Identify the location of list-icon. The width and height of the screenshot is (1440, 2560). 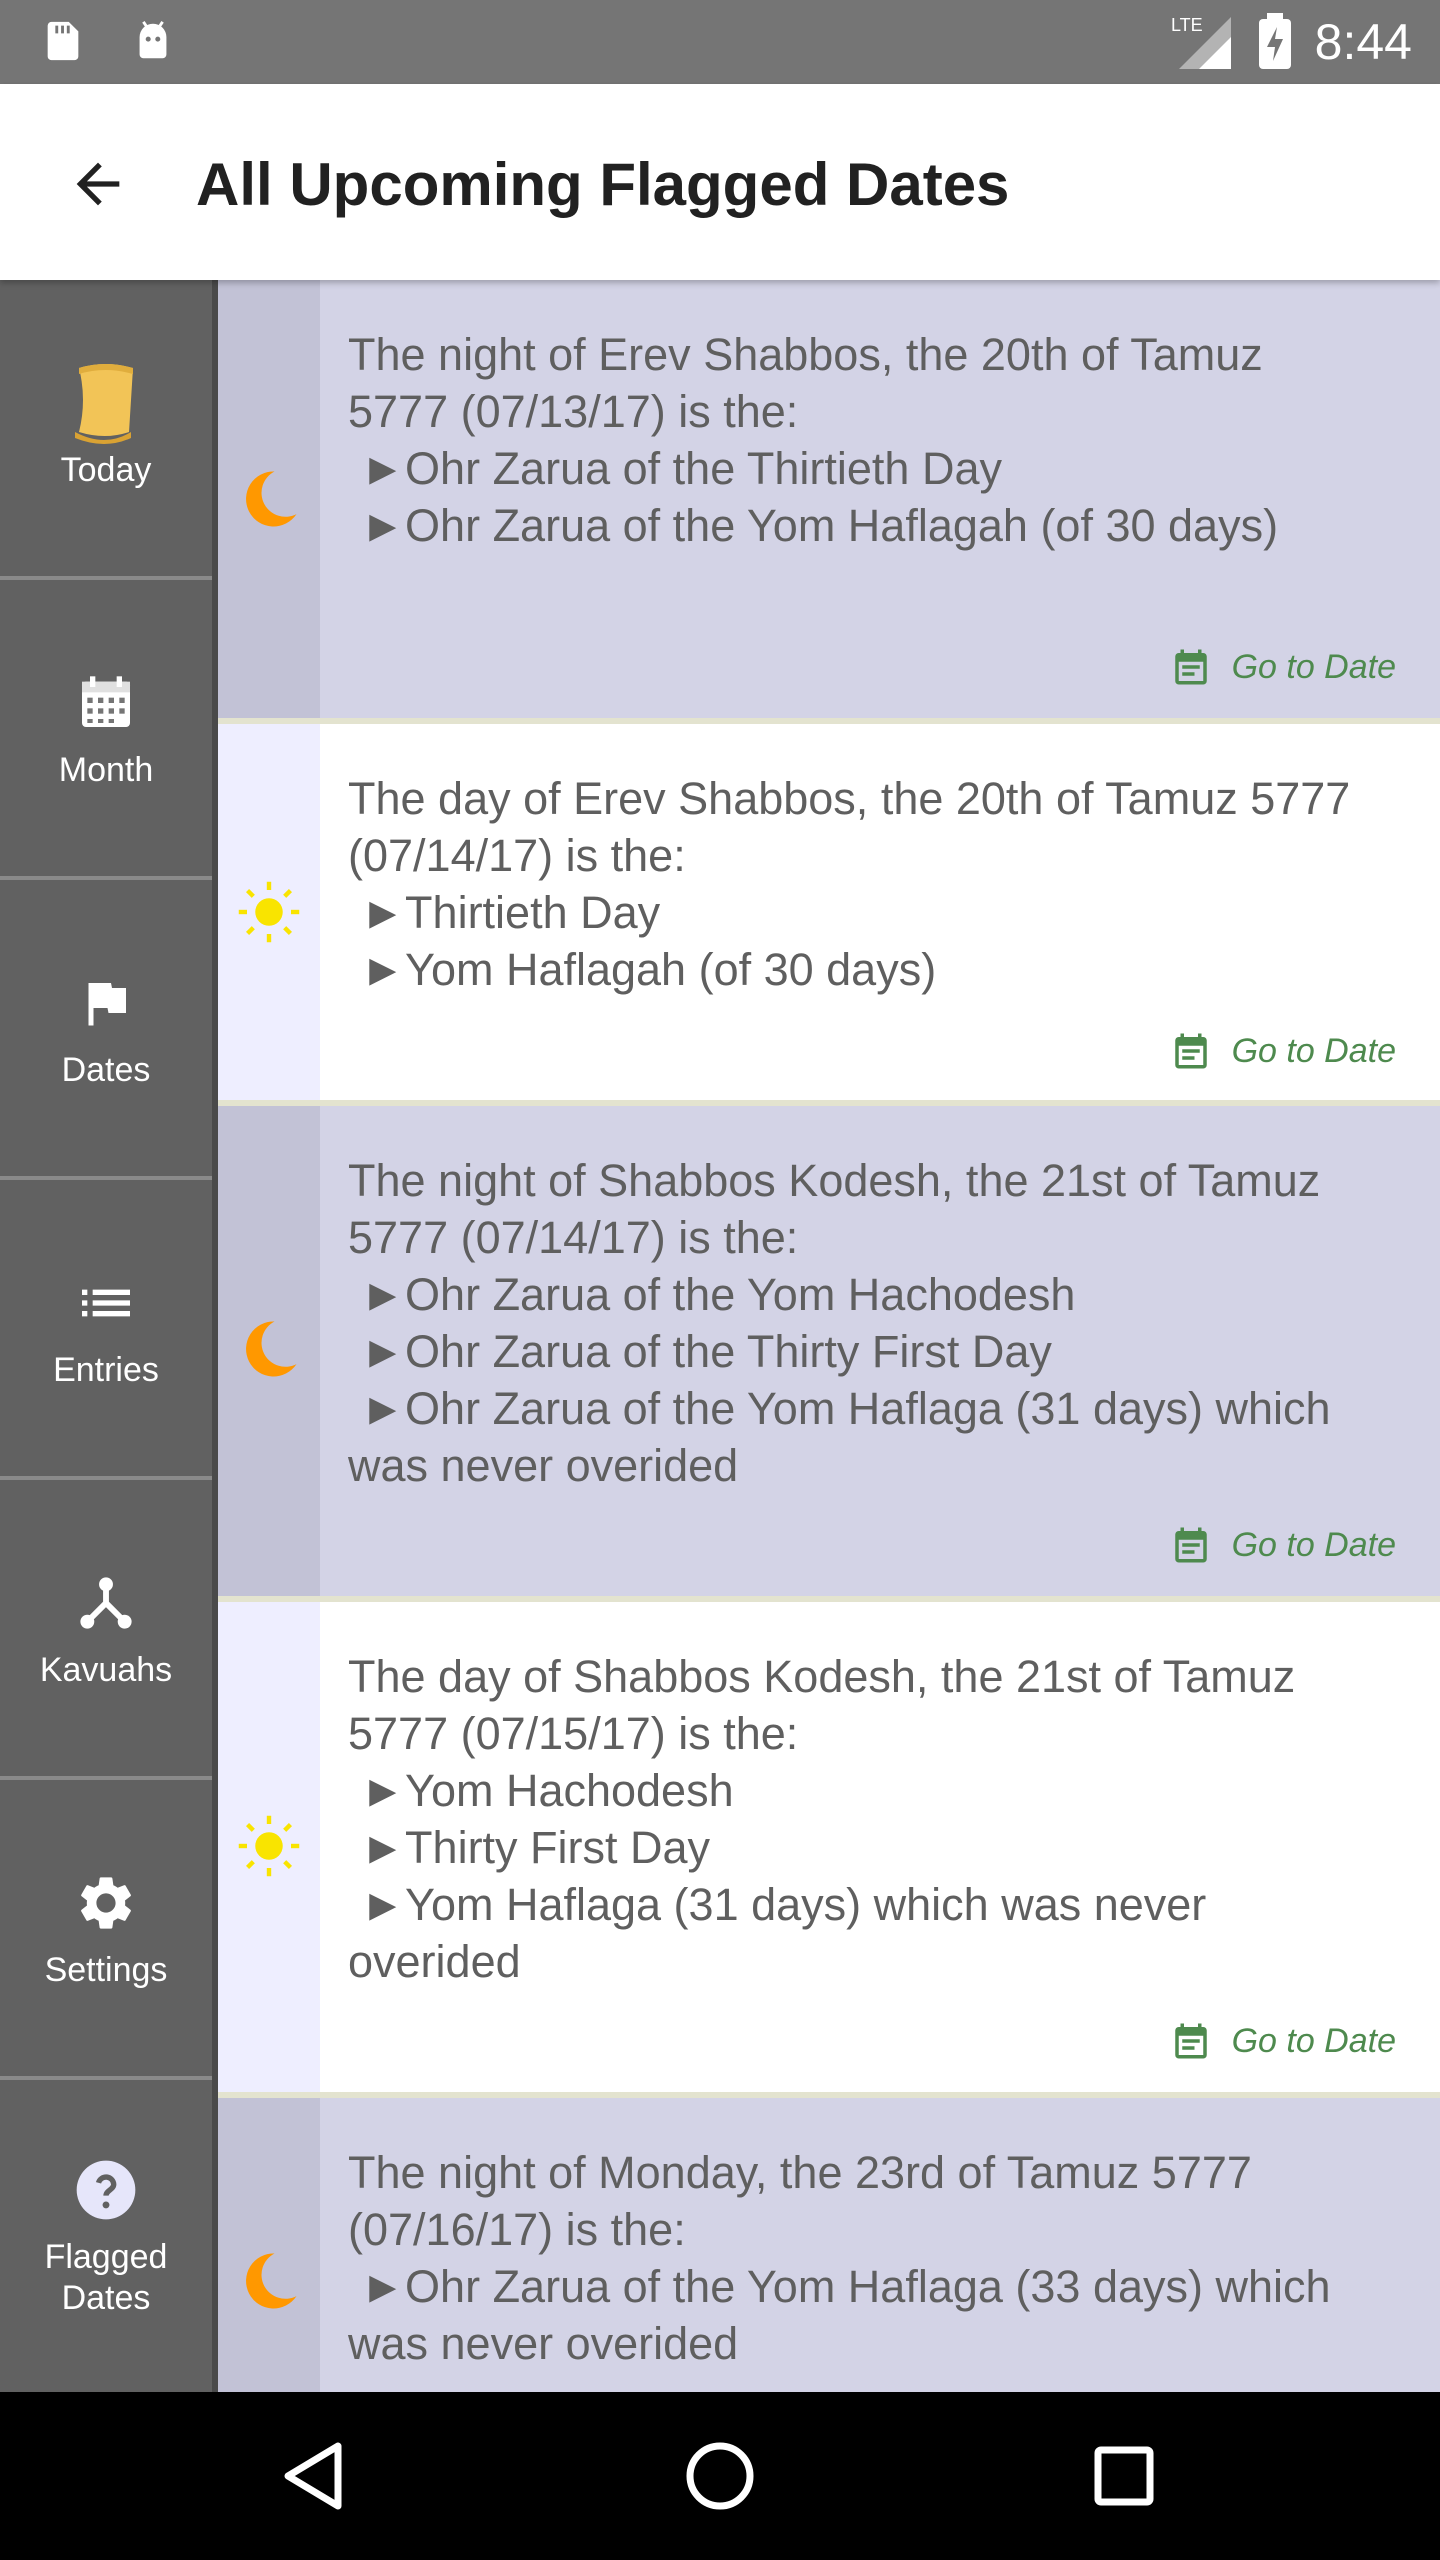
(106, 1303).